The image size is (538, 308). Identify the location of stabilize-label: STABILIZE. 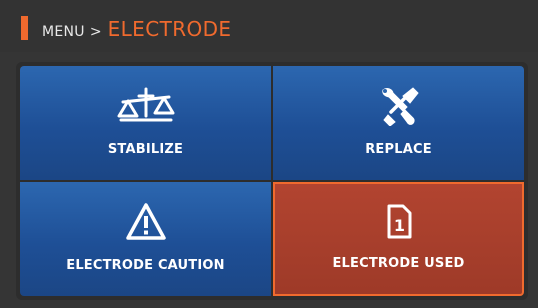
(145, 149).